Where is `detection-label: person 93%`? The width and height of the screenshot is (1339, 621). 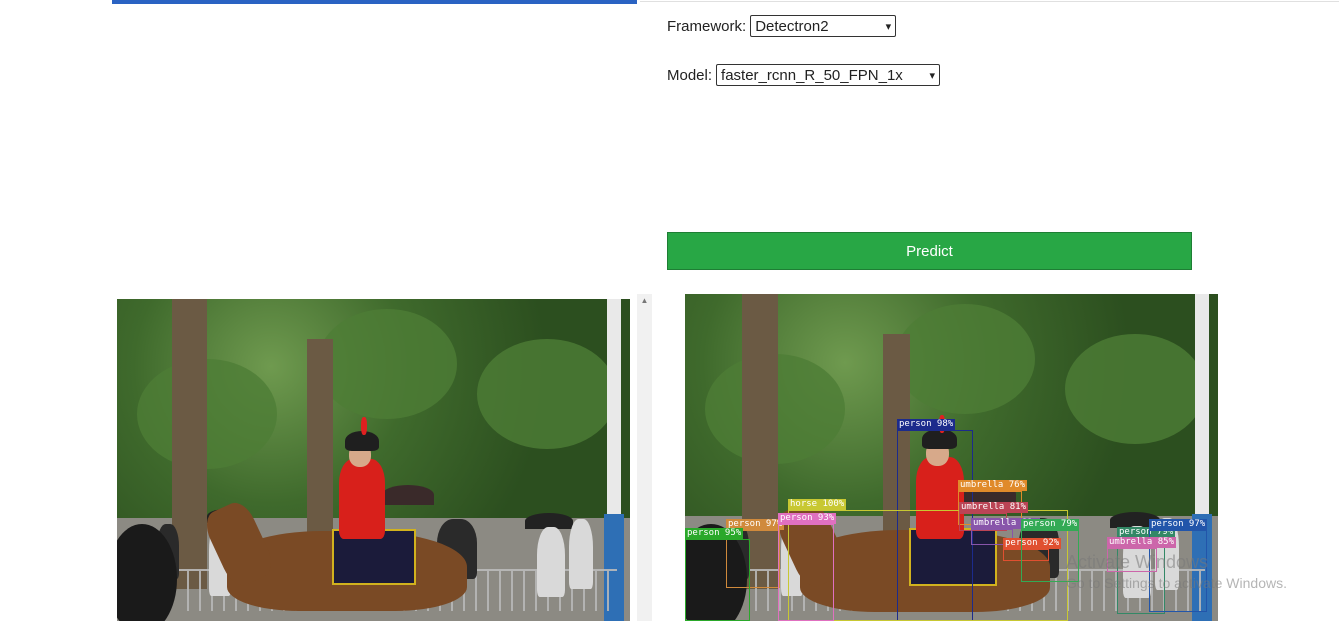 detection-label: person 93% is located at coordinates (807, 518).